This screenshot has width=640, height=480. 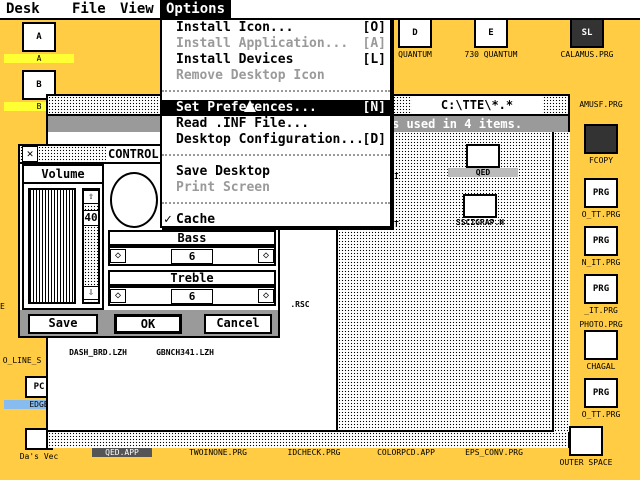 I want to click on desktop-icon-o-tt-prg-1: PRG O_TT.PRG, so click(x=601, y=198).